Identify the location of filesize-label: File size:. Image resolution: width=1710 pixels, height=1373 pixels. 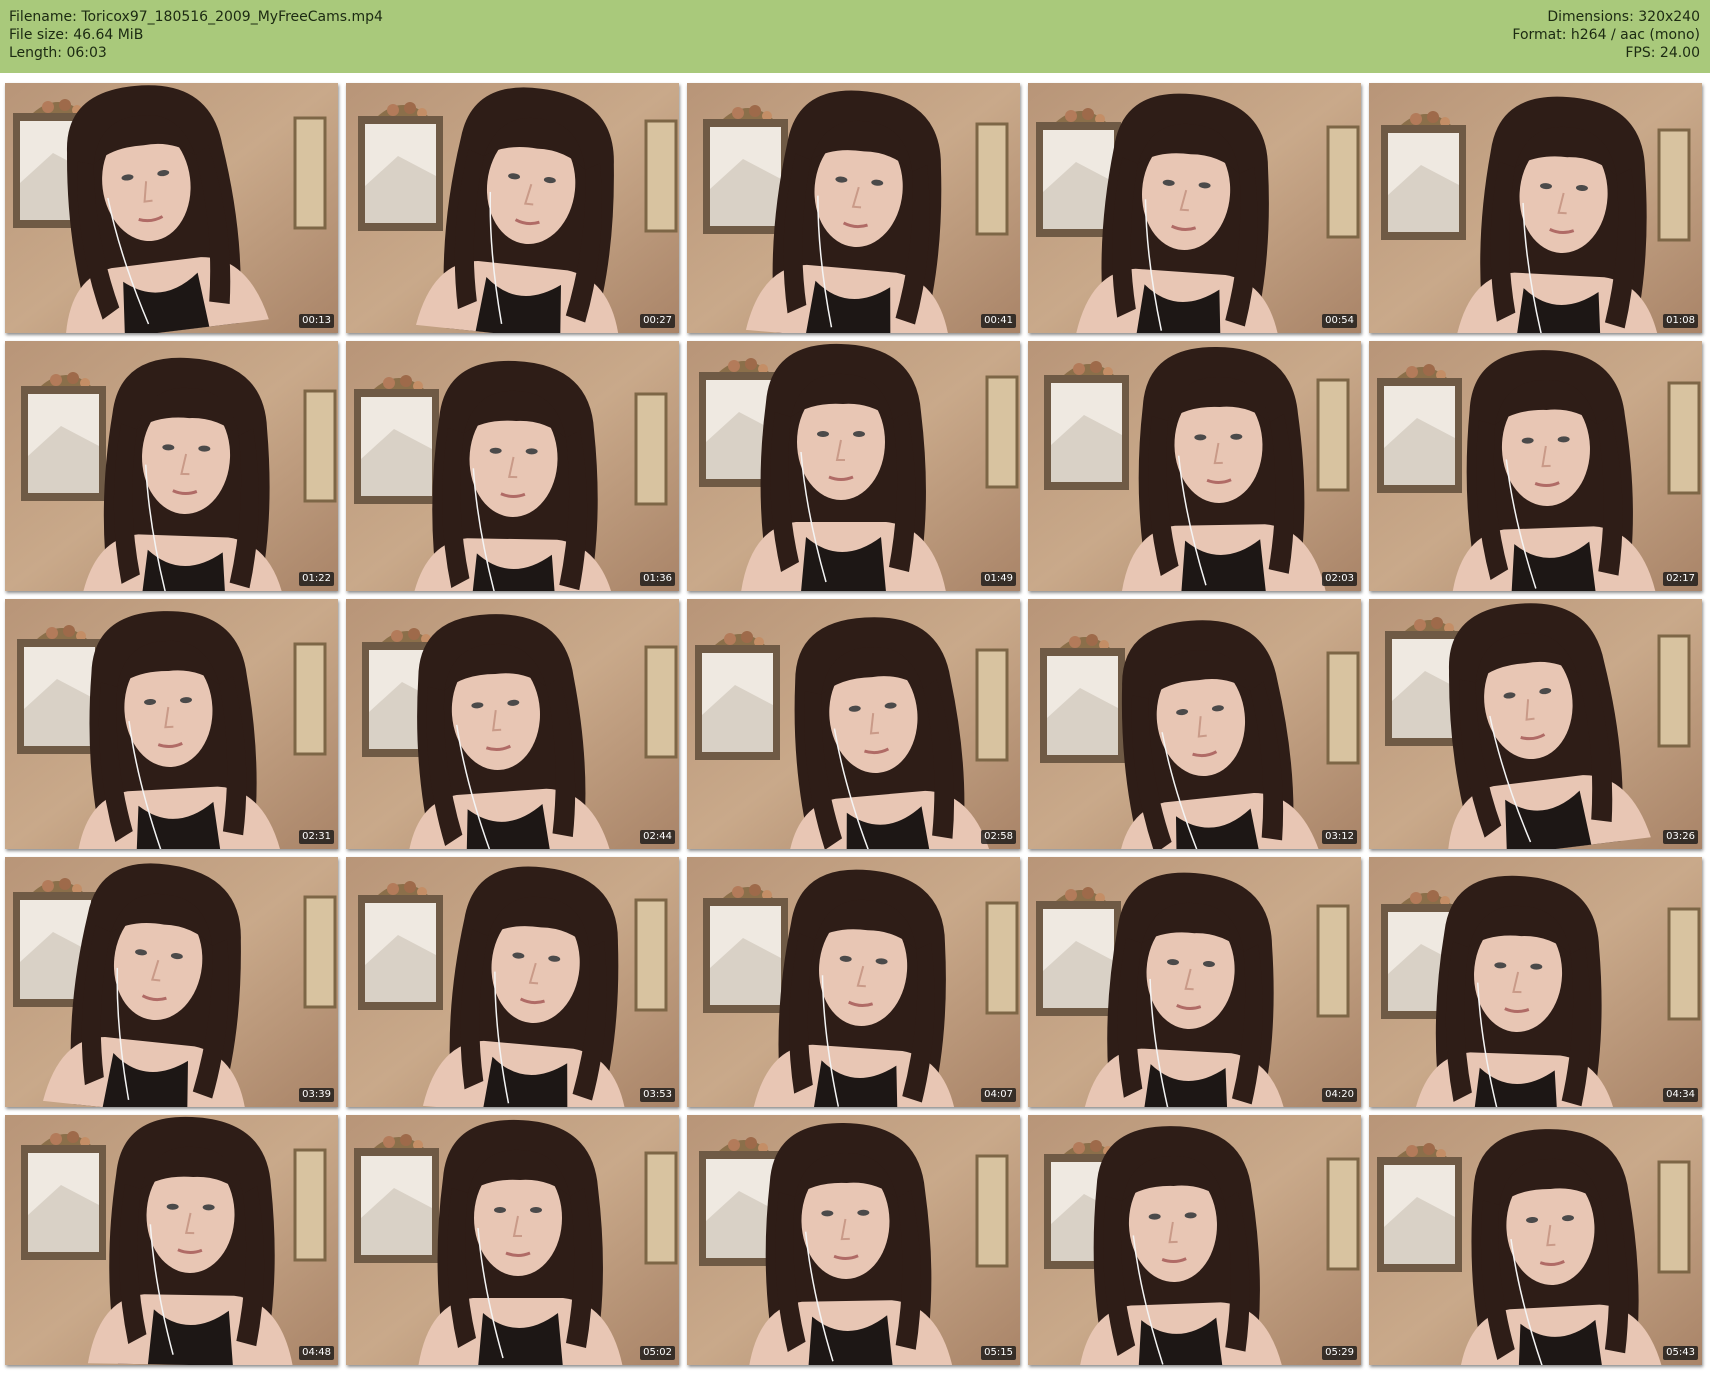
(39, 35).